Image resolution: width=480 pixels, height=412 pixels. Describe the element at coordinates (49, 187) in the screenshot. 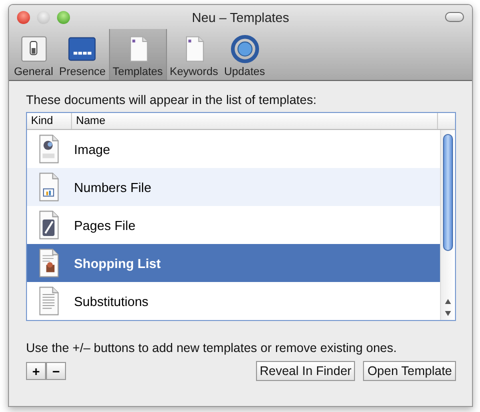

I see `chart-file-icon` at that location.